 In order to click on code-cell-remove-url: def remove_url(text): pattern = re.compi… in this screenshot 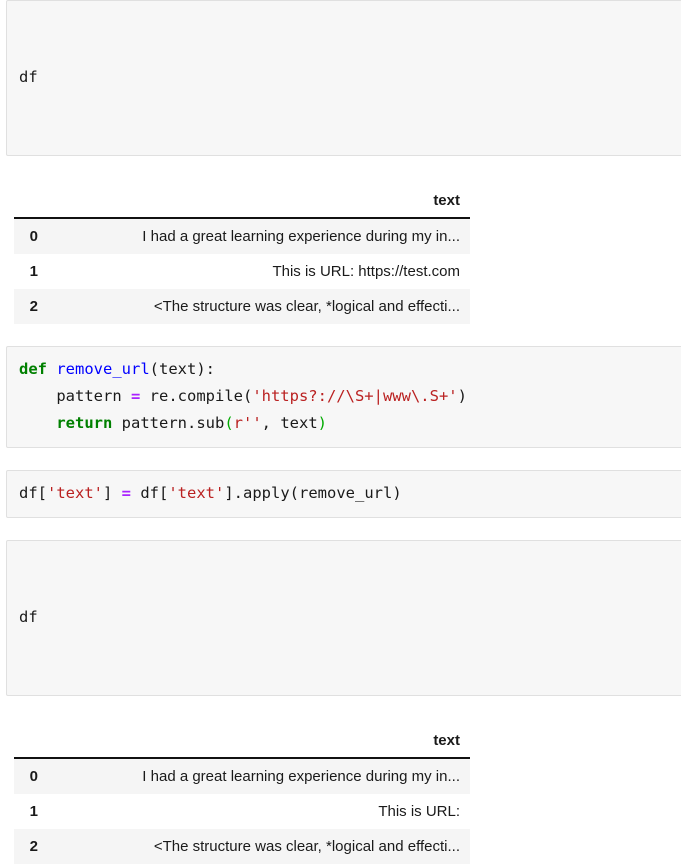, I will do `click(343, 397)`.